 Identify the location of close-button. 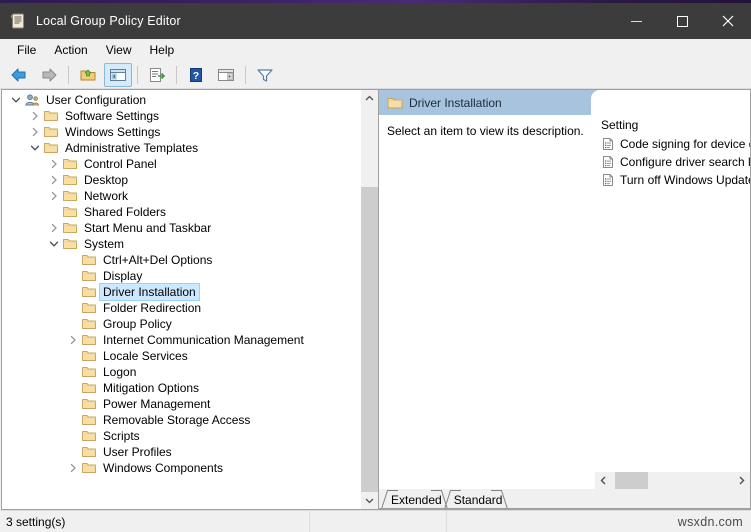
(728, 21).